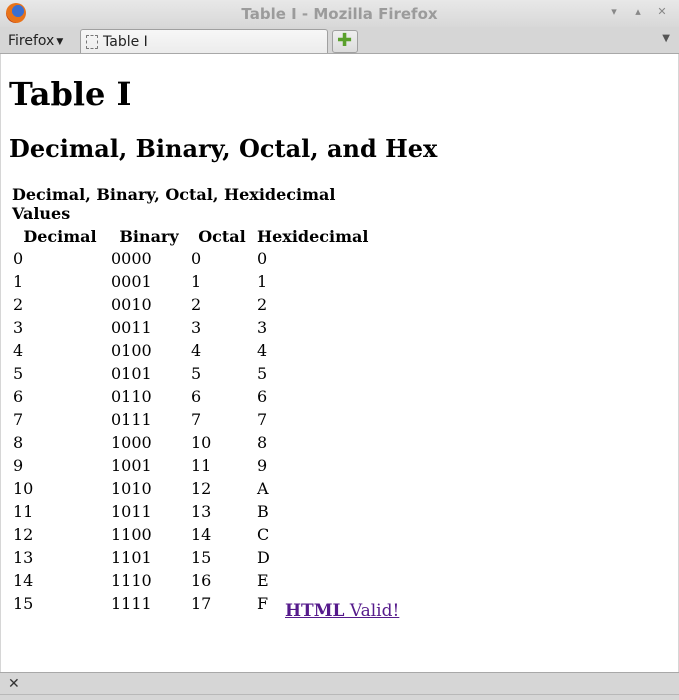 This screenshot has height=700, width=679. Describe the element at coordinates (190, 558) in the screenshot. I see `table-row: 13 1101 15 D` at that location.